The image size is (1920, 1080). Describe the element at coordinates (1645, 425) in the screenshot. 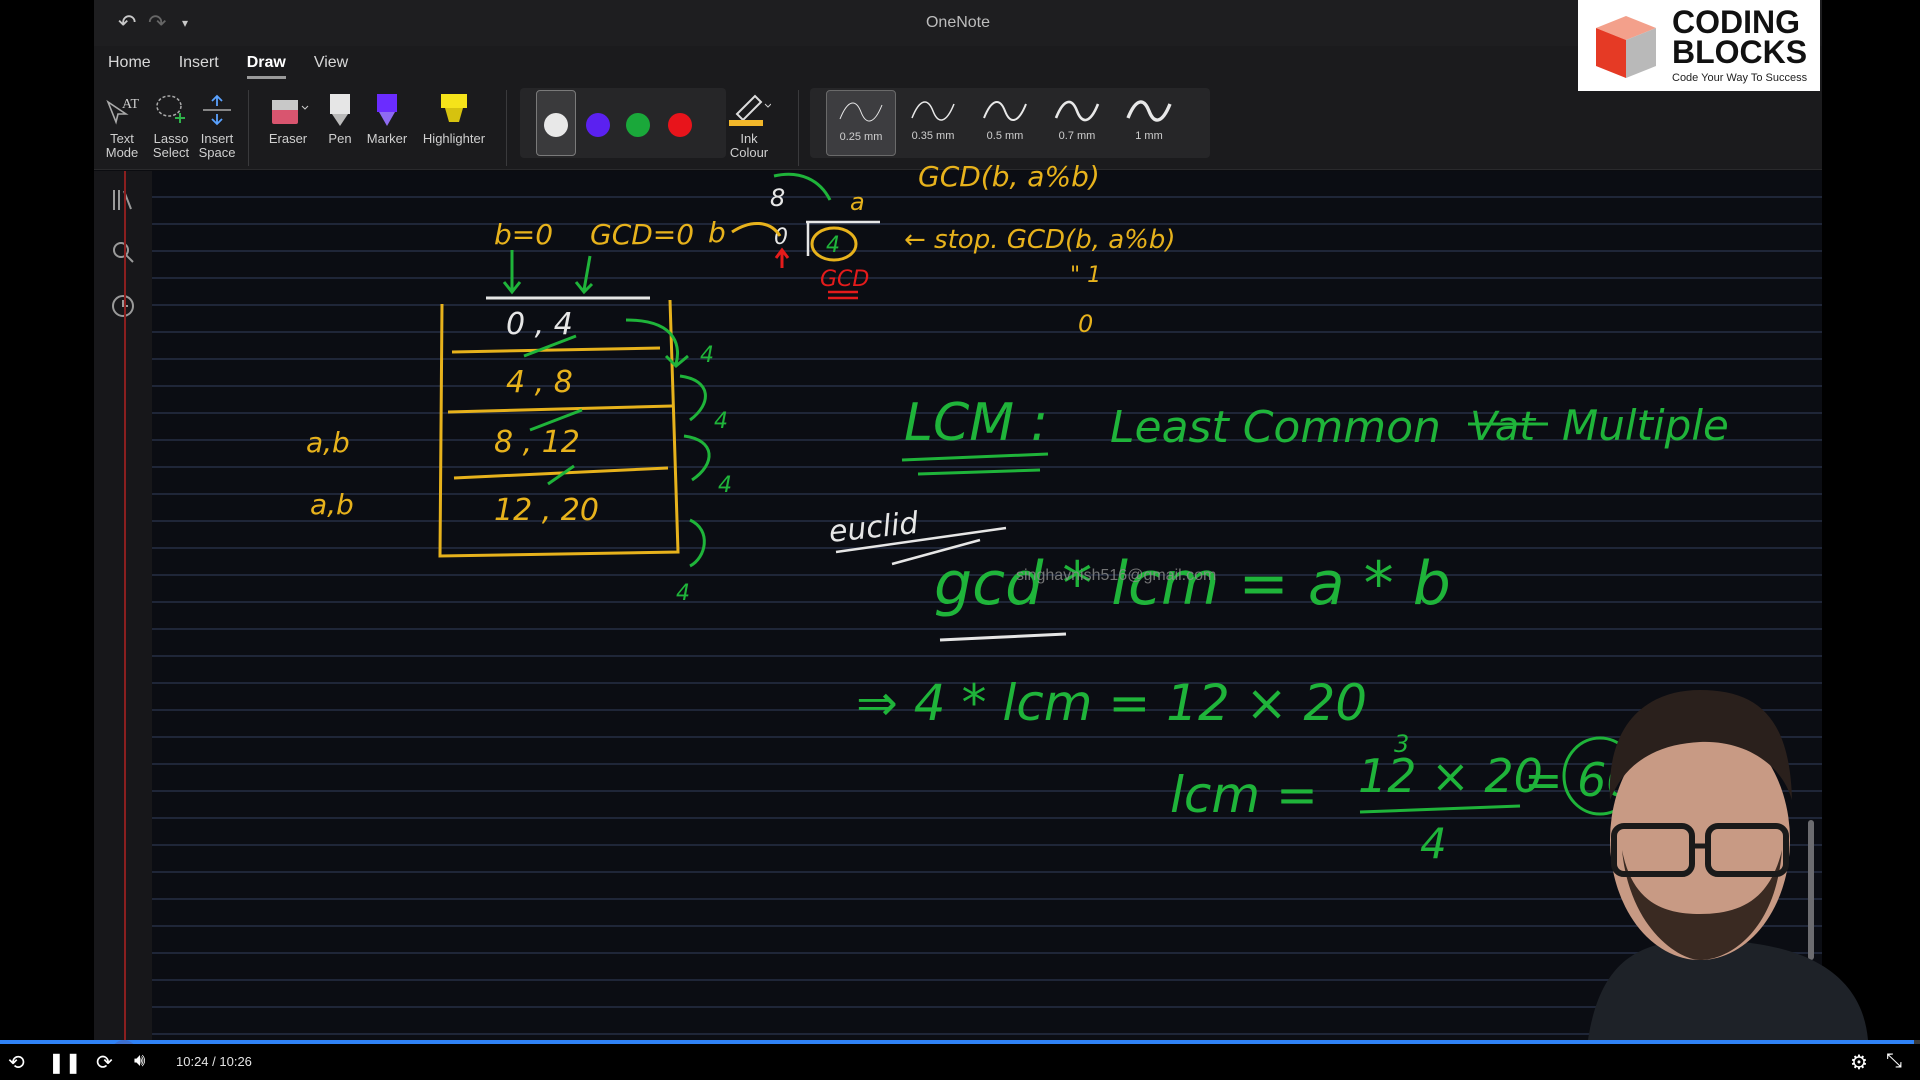

I see `ink-lcm-def: Multiple` at that location.